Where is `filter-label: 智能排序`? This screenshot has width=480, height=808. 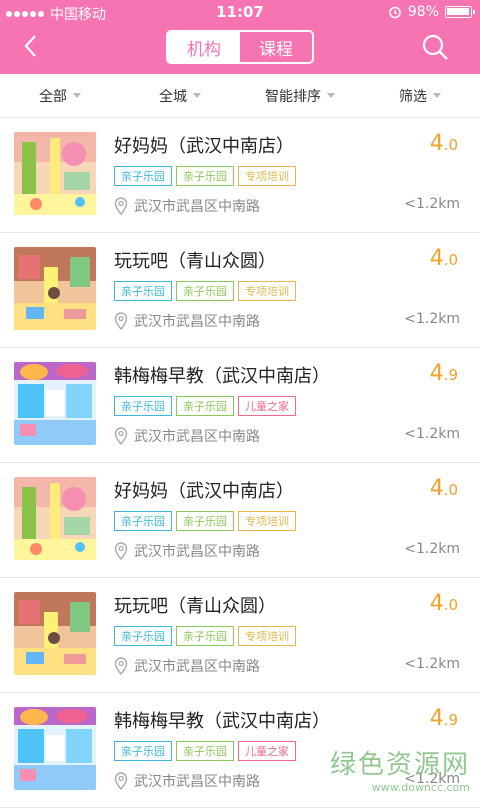 filter-label: 智能排序 is located at coordinates (293, 96).